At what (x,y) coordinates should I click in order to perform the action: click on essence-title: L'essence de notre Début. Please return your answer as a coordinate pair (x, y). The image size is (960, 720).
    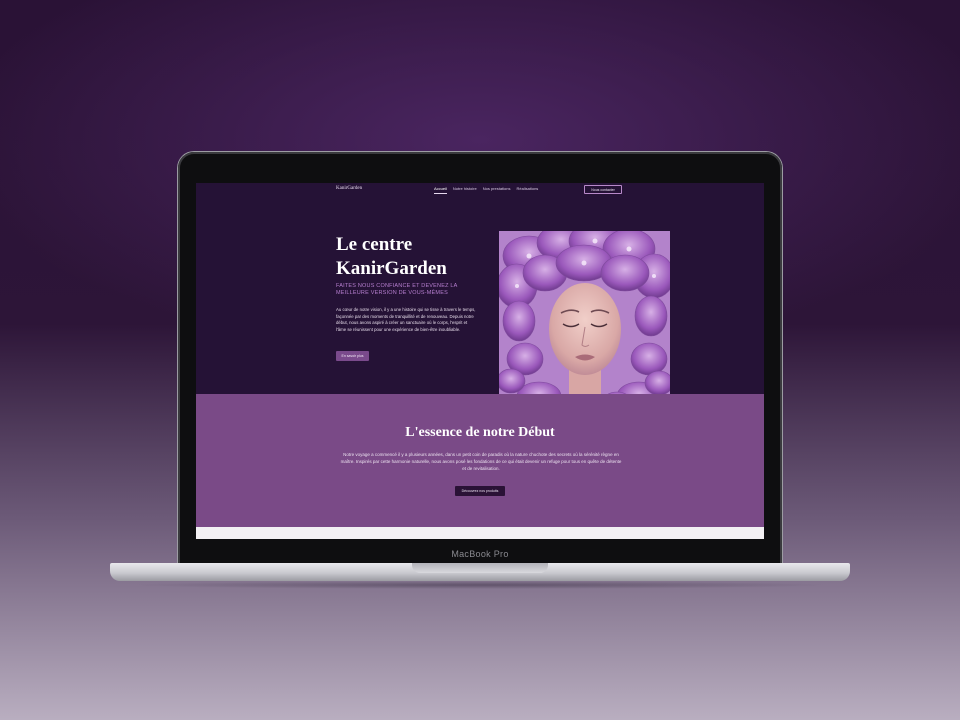
    Looking at the image, I should click on (480, 432).